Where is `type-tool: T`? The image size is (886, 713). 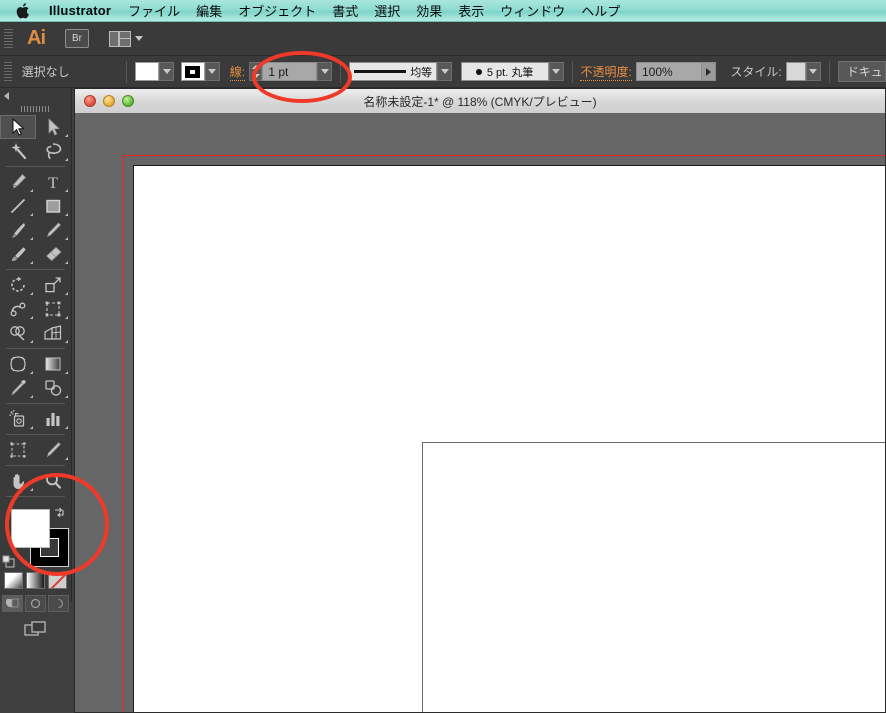
type-tool: T is located at coordinates (54, 182).